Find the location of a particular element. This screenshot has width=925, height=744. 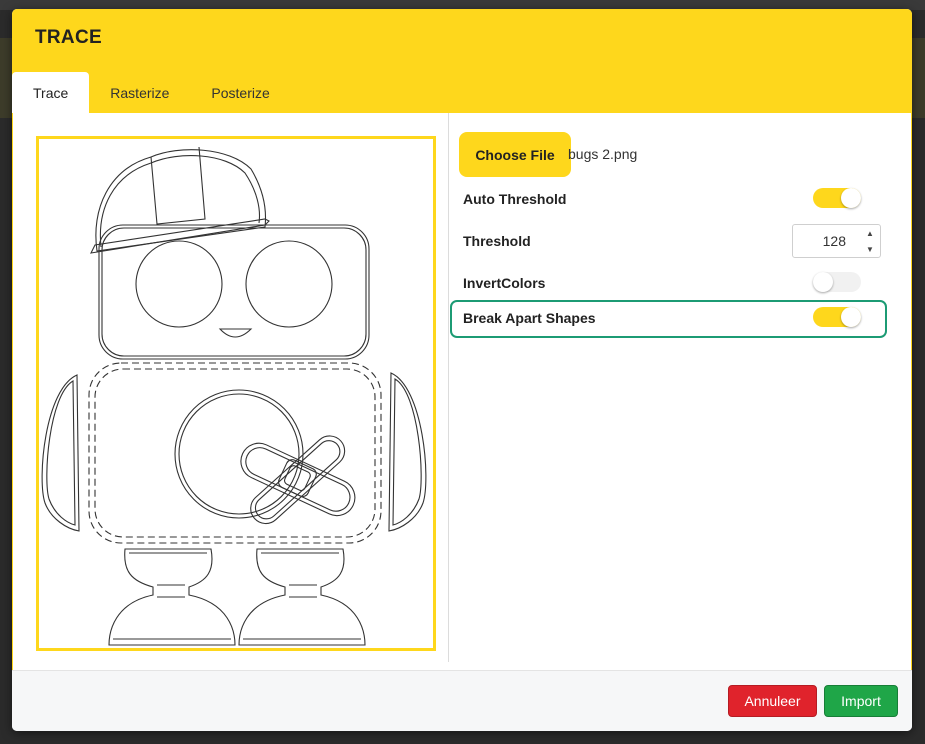

dialog-footer: Annuleer Import is located at coordinates (462, 700).